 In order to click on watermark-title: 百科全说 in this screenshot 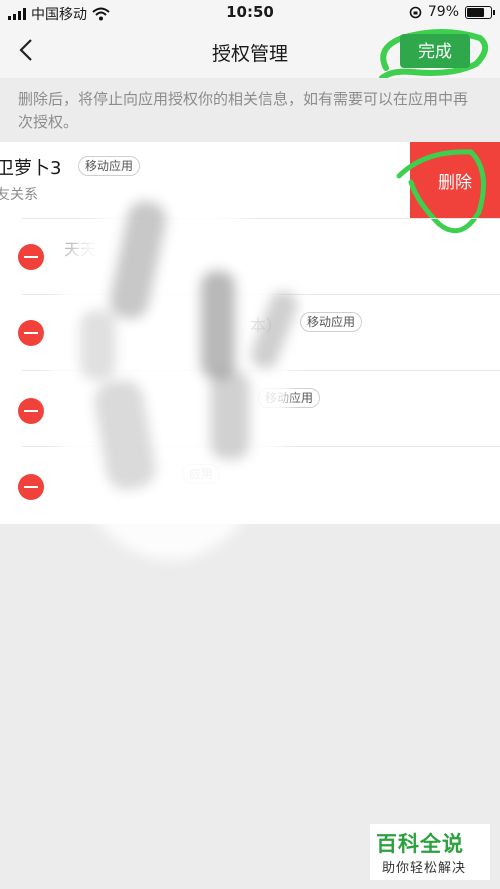, I will do `click(420, 844)`.